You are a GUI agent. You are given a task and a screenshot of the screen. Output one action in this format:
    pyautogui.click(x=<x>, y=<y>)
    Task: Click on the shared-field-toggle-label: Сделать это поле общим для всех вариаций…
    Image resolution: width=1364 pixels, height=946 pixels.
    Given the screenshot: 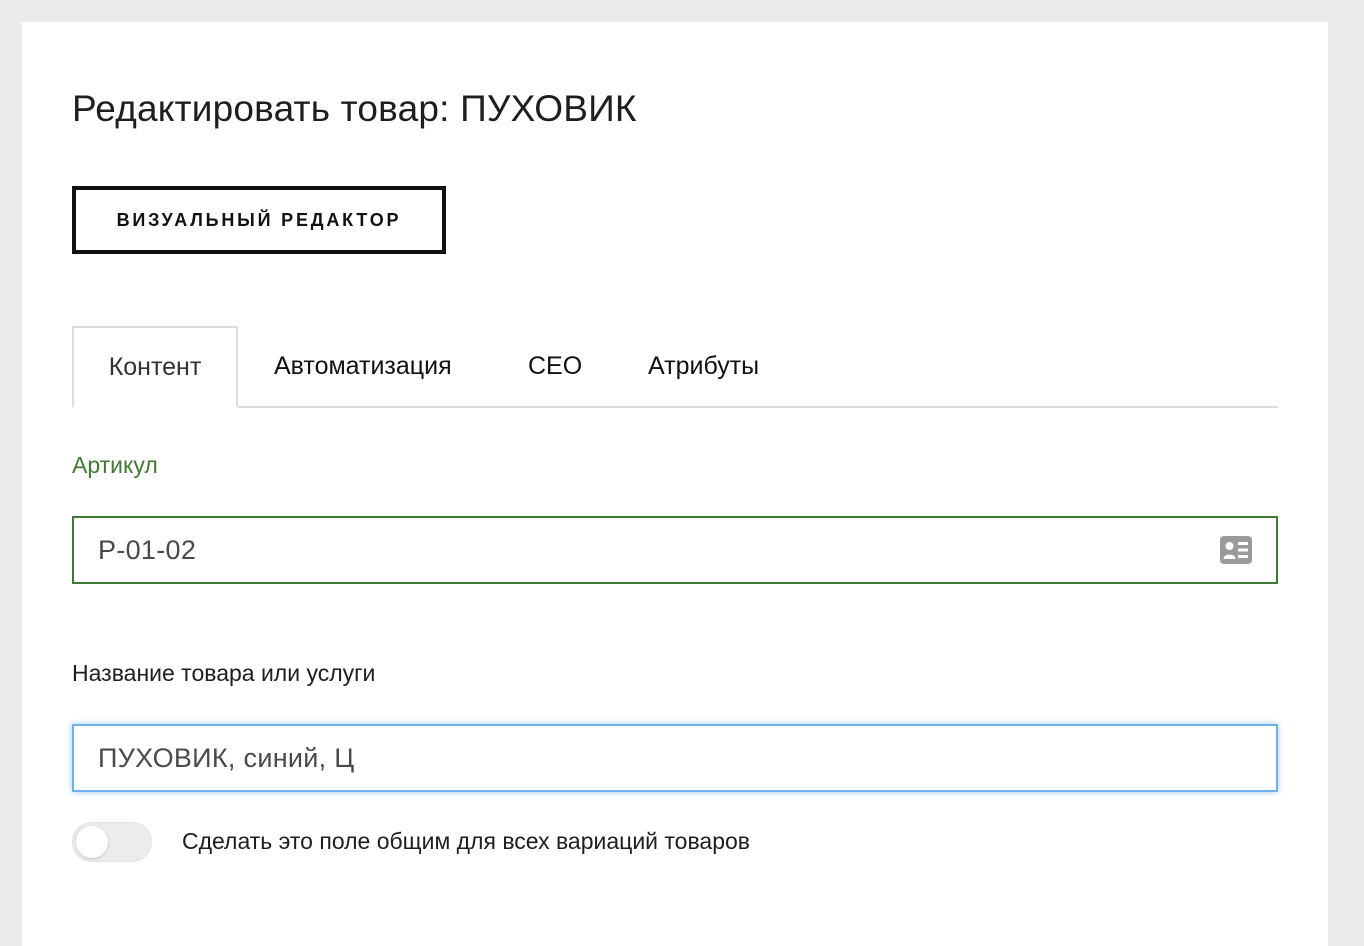 What is the action you would take?
    pyautogui.click(x=466, y=841)
    